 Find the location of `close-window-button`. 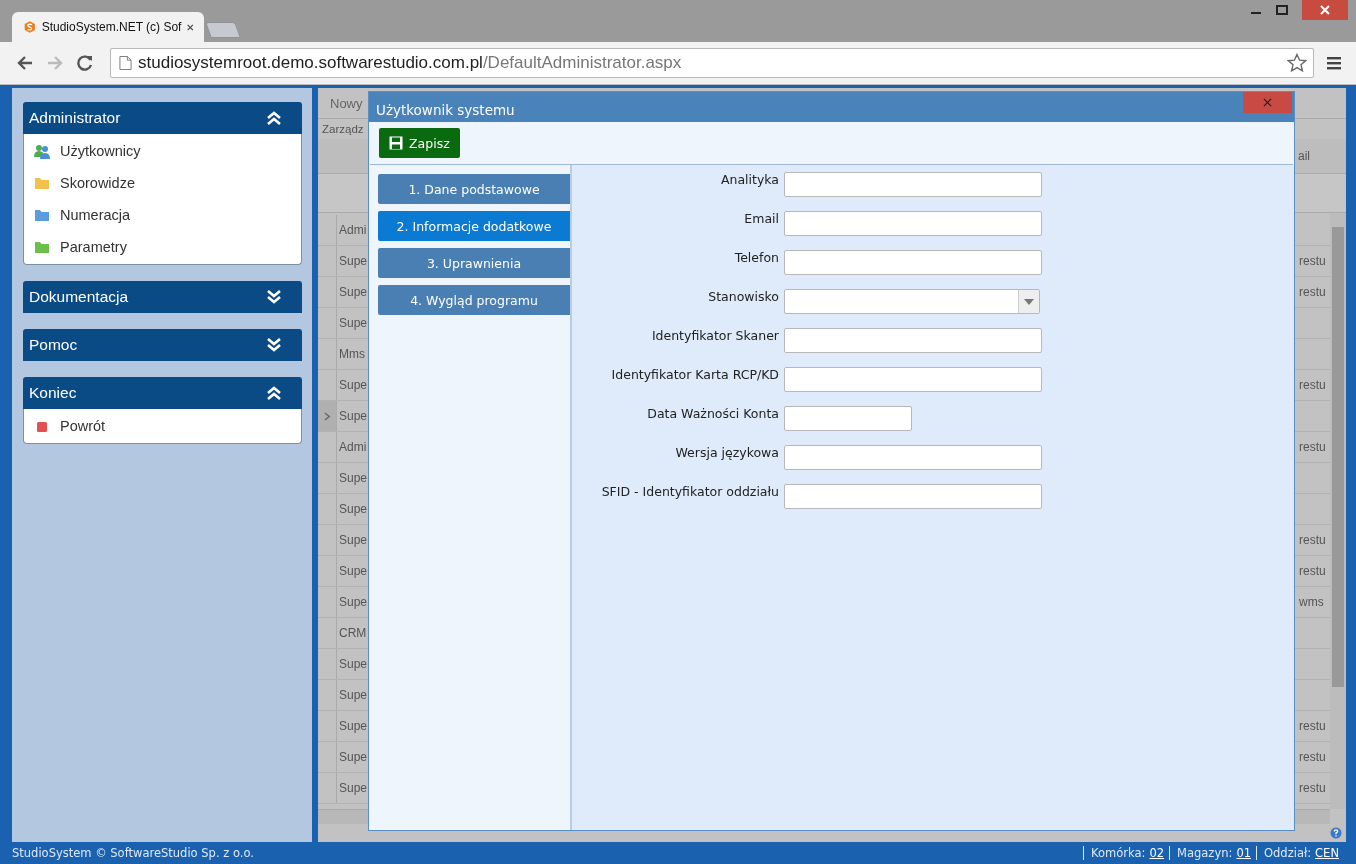

close-window-button is located at coordinates (1325, 10).